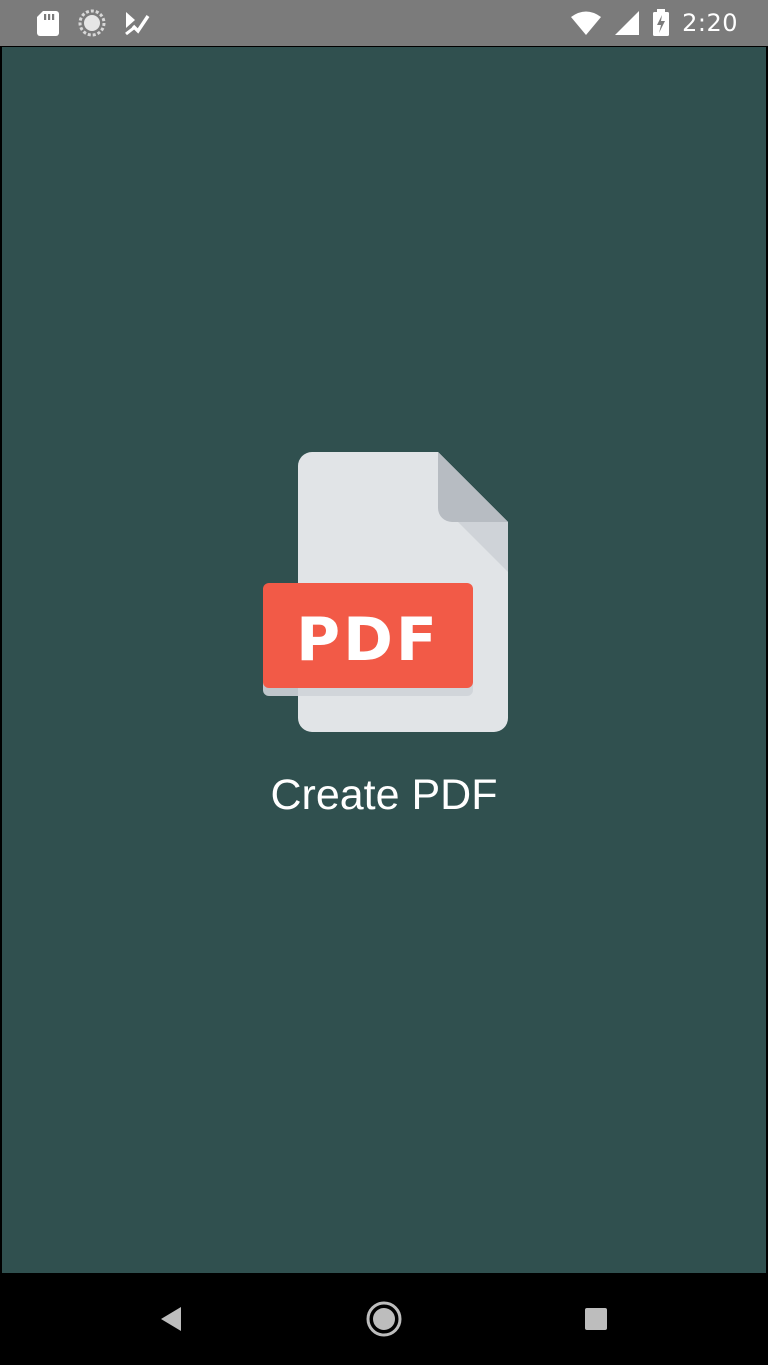  I want to click on recents-button, so click(596, 1319).